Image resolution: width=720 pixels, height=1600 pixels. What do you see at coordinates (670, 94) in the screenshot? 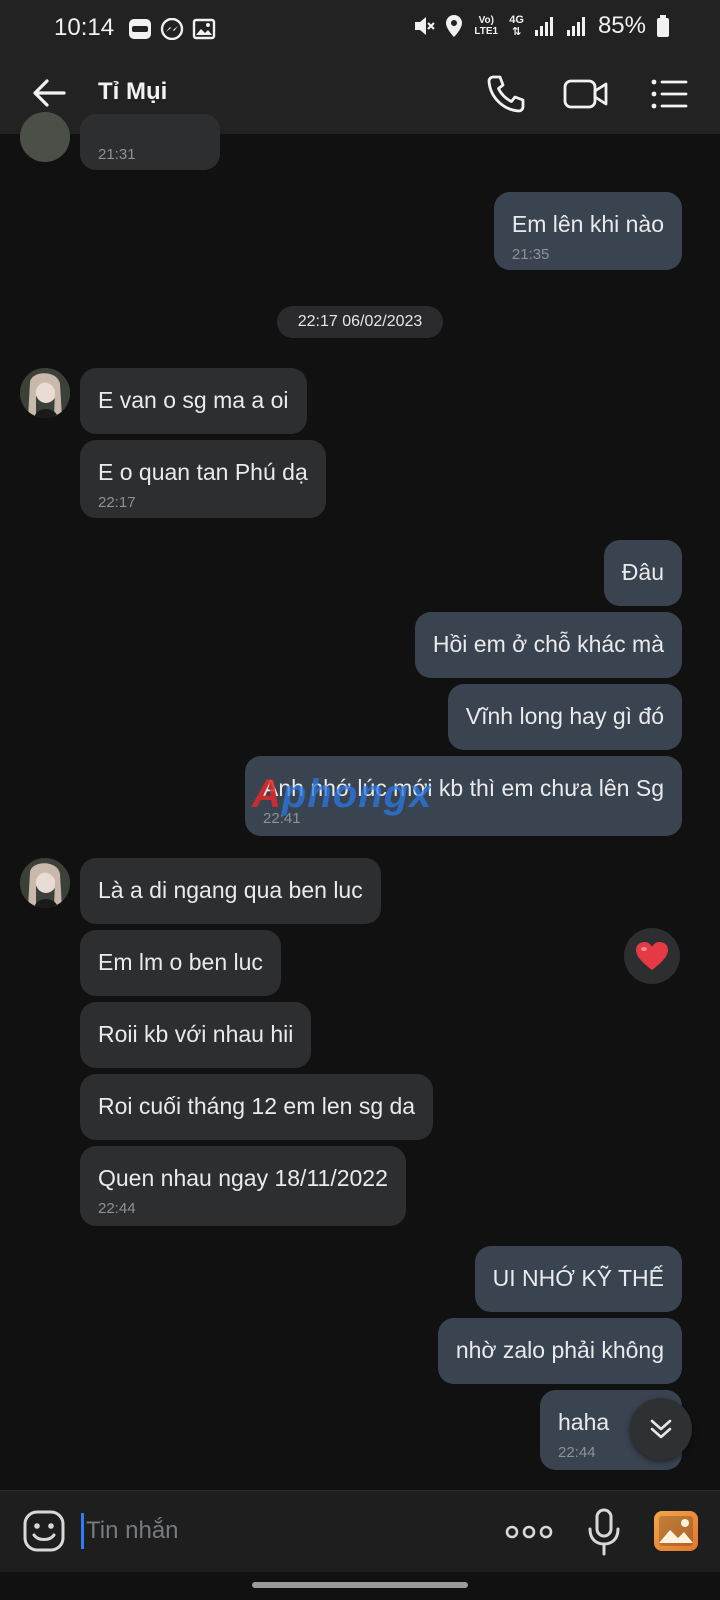
I see `list-menu-icon` at bounding box center [670, 94].